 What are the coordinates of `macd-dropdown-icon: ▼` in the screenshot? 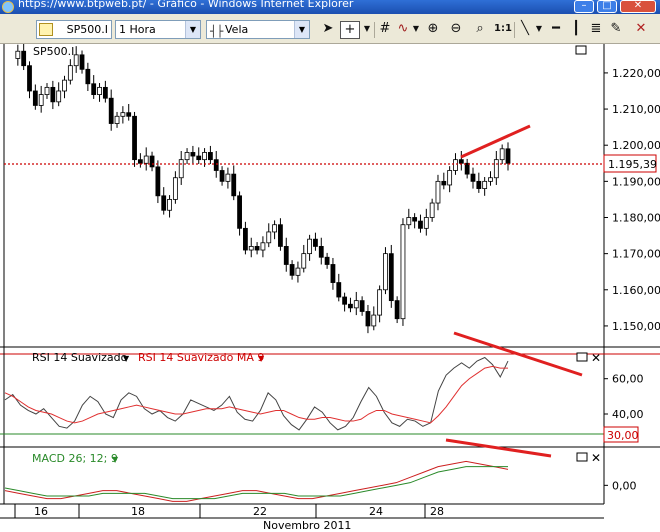 It's located at (115, 459).